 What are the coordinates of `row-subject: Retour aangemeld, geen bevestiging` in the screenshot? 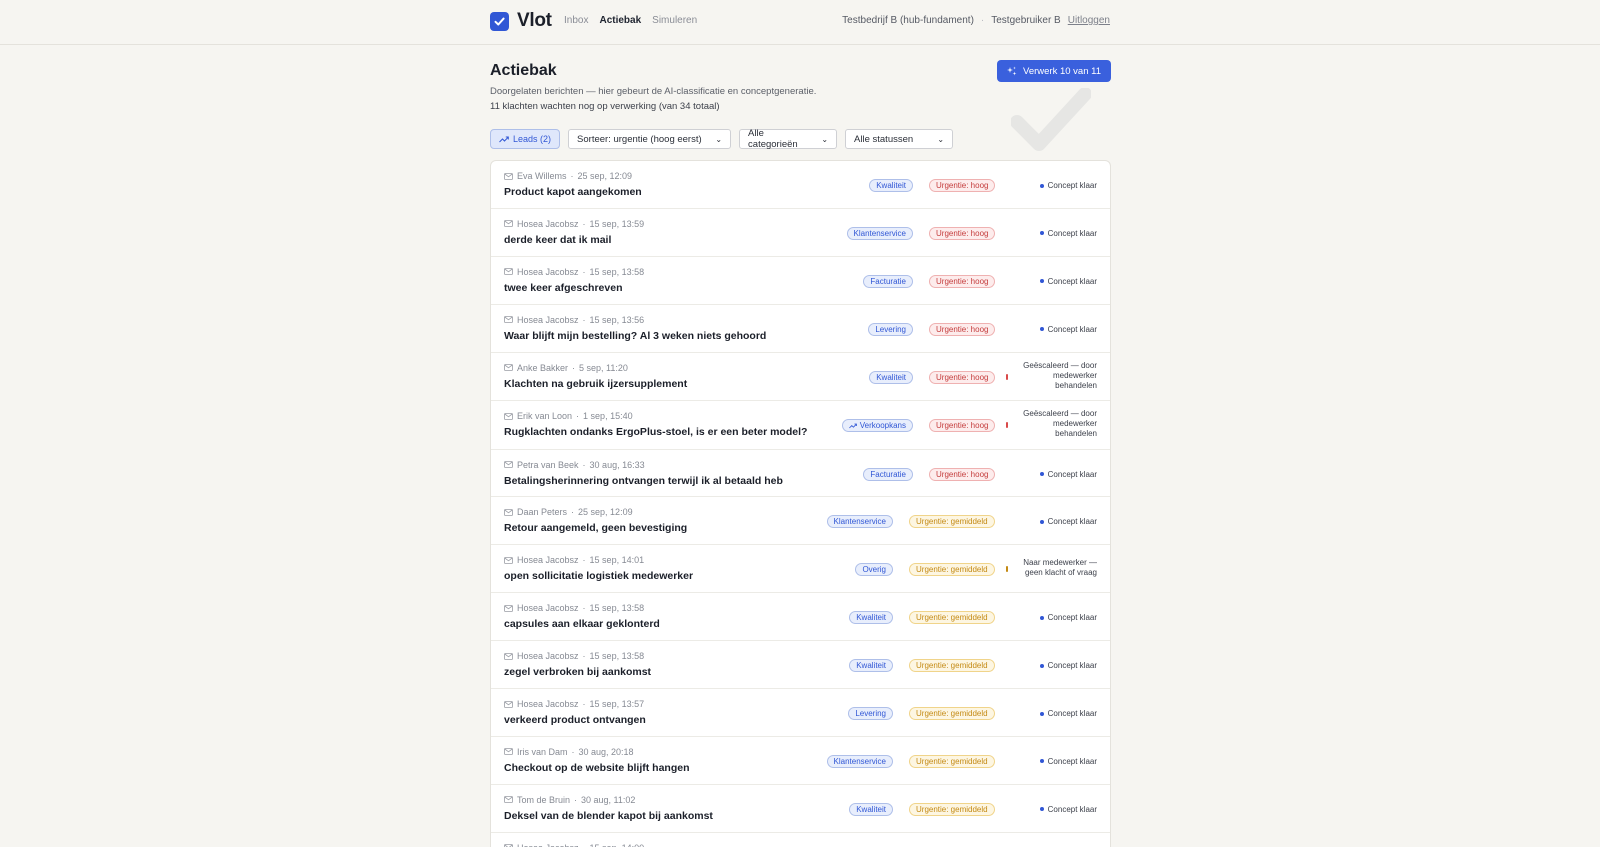 It's located at (596, 528).